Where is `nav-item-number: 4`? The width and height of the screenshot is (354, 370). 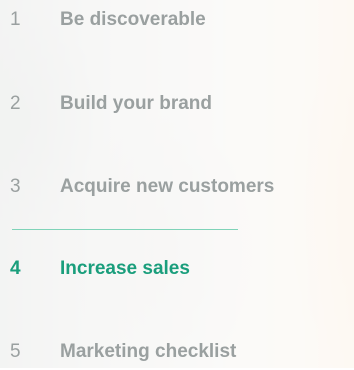
nav-item-number: 4 is located at coordinates (15, 268).